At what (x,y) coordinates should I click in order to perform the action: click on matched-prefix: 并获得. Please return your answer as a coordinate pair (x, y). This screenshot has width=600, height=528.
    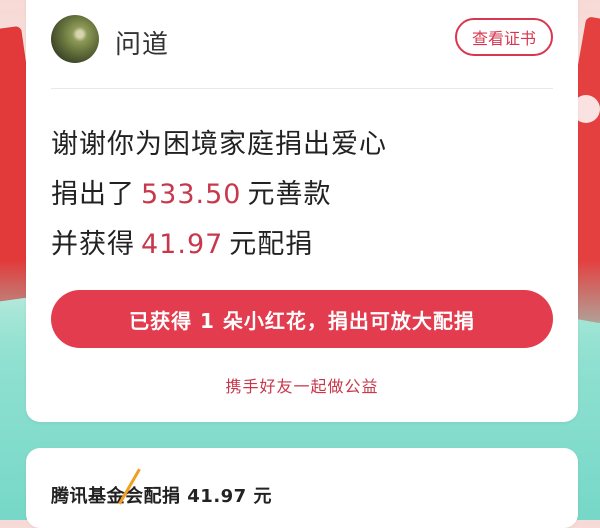
    Looking at the image, I should click on (93, 244).